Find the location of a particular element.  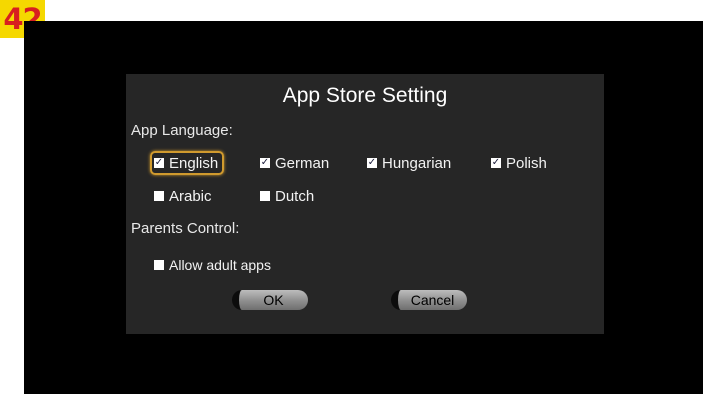

dialog-title: App Store Setting is located at coordinates (365, 95).